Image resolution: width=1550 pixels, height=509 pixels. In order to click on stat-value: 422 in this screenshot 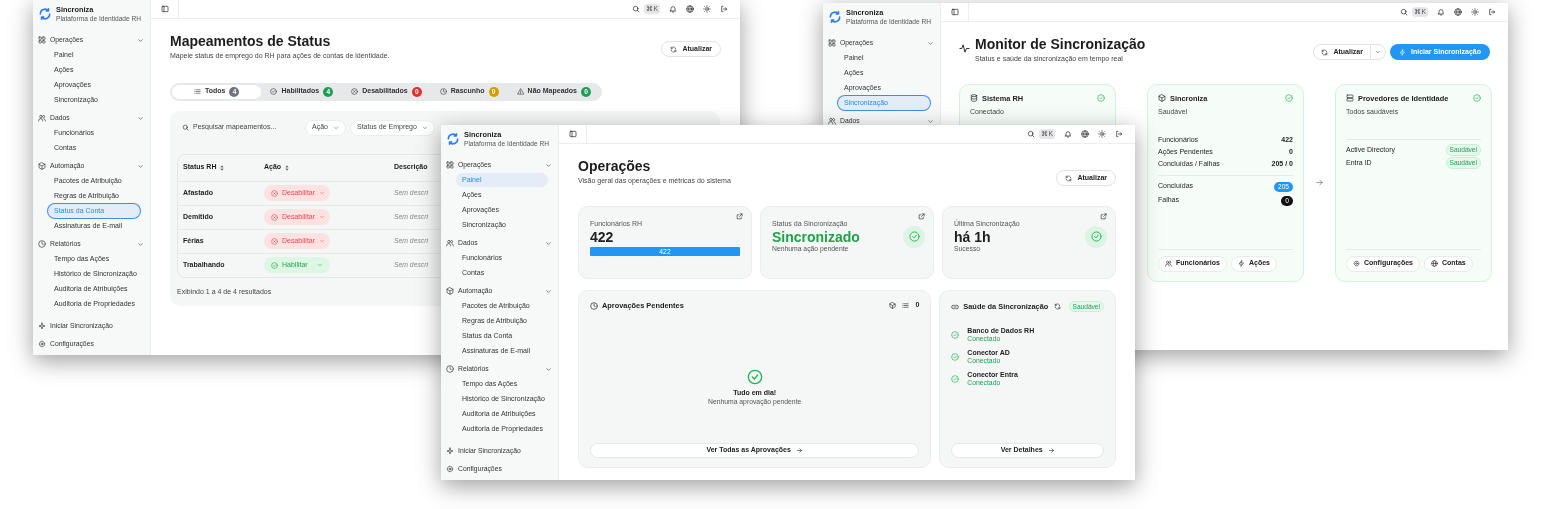, I will do `click(602, 236)`.